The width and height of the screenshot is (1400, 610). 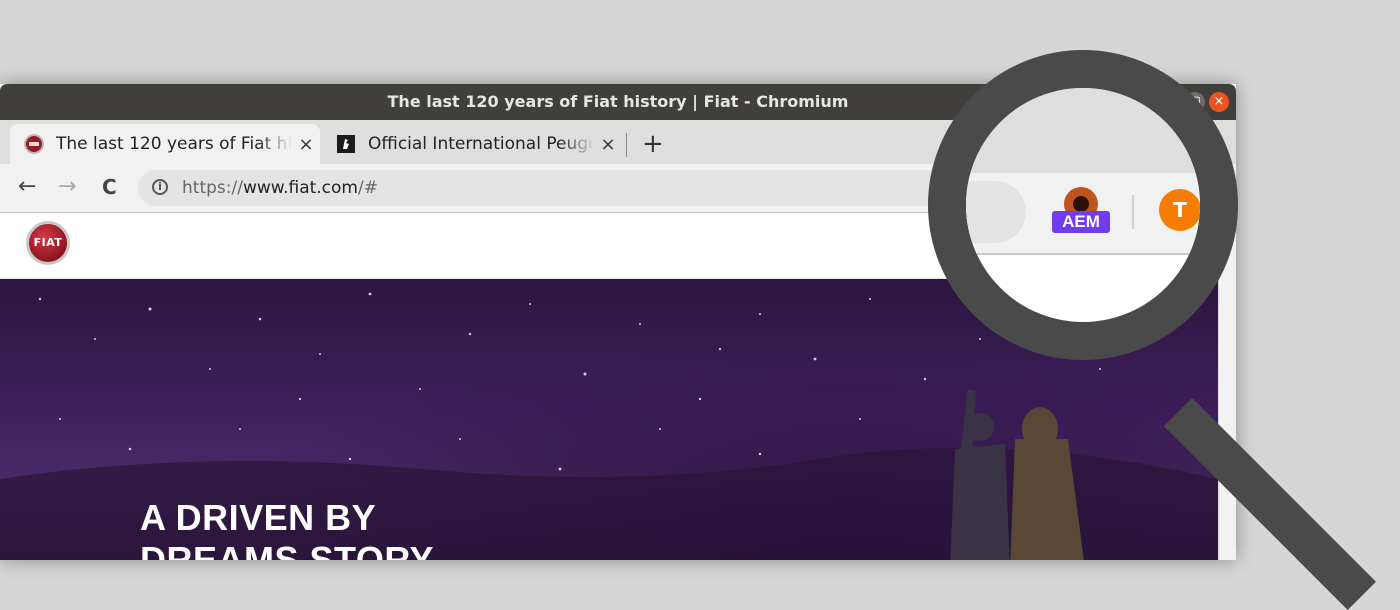 What do you see at coordinates (368, 188) in the screenshot?
I see `url-path: /#` at bounding box center [368, 188].